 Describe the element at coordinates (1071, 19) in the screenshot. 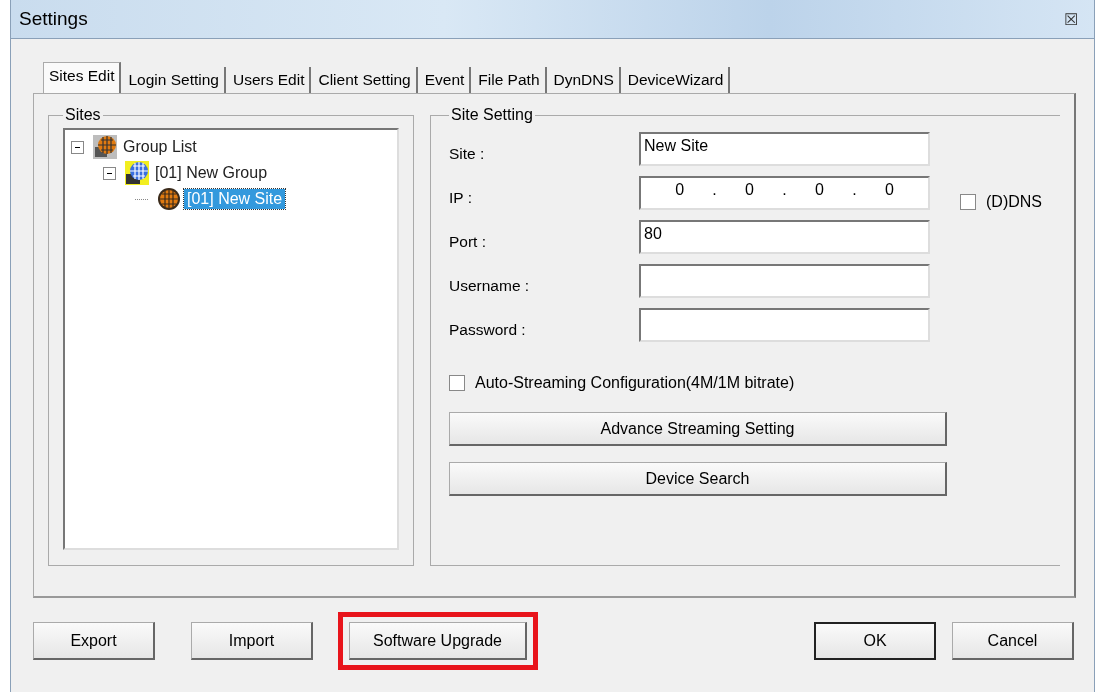

I see `close-button: ☒` at that location.